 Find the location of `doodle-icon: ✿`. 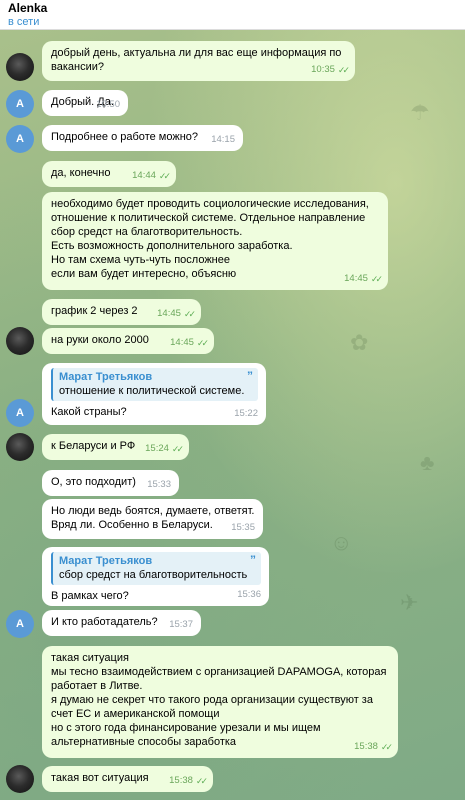

doodle-icon: ✿ is located at coordinates (359, 342).